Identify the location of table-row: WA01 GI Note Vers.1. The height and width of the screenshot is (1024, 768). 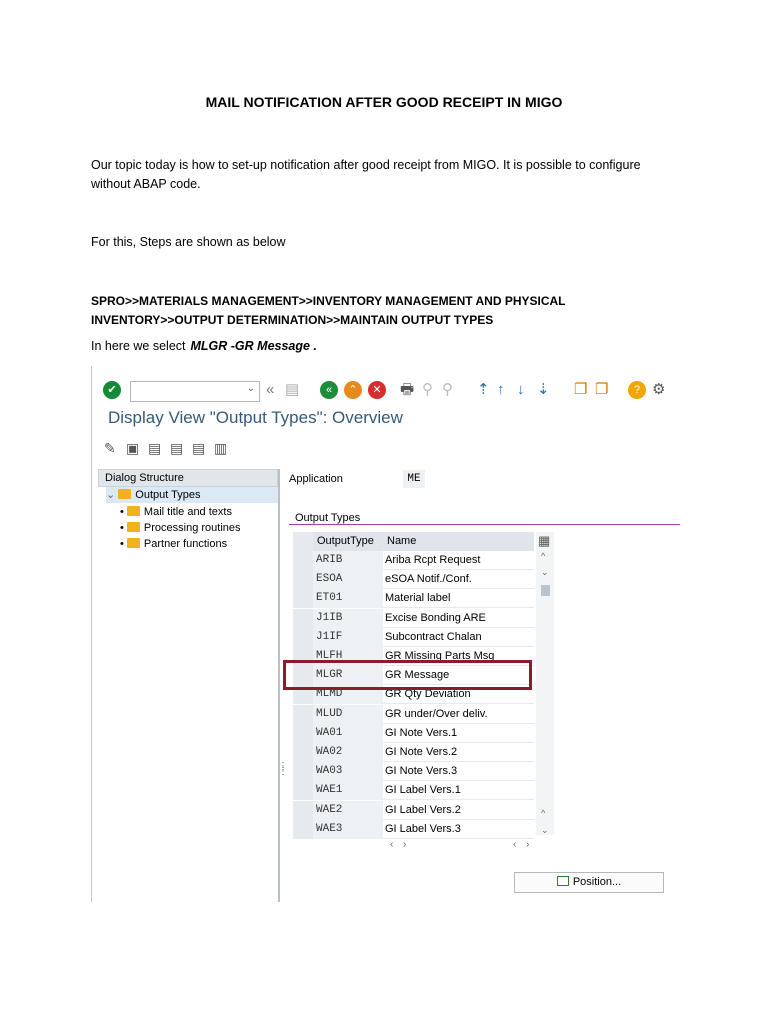
(413, 733).